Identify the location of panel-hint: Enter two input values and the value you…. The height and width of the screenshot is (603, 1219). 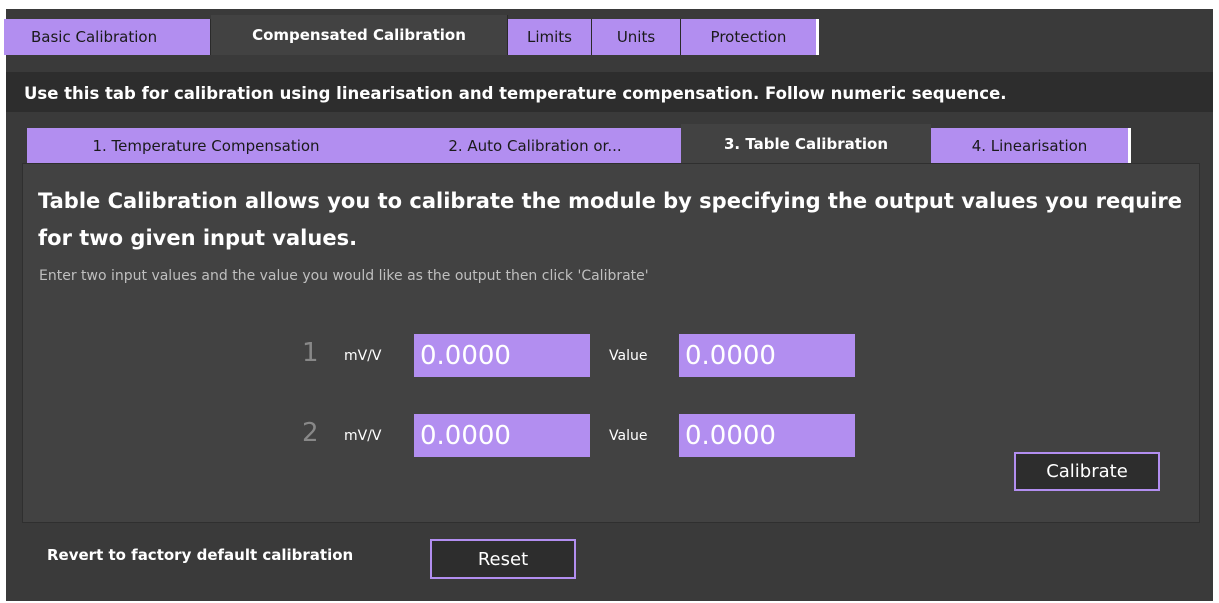
(344, 276).